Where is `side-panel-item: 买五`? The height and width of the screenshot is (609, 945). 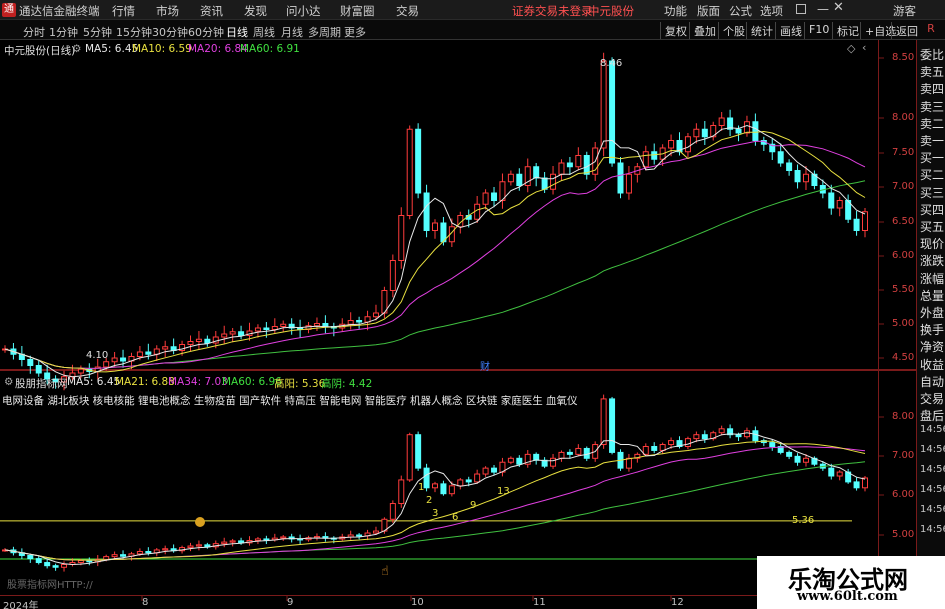
side-panel-item: 买五 is located at coordinates (932, 226).